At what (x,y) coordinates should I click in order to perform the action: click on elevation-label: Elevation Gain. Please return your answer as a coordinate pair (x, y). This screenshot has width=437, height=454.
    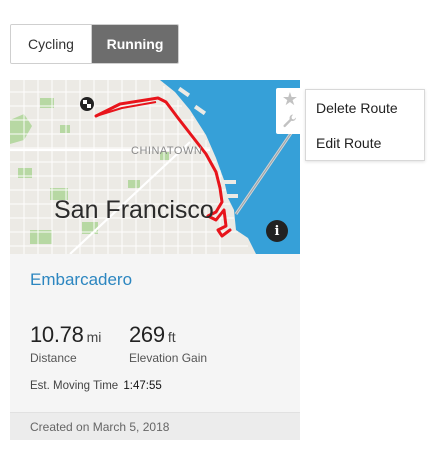
    Looking at the image, I should click on (168, 358).